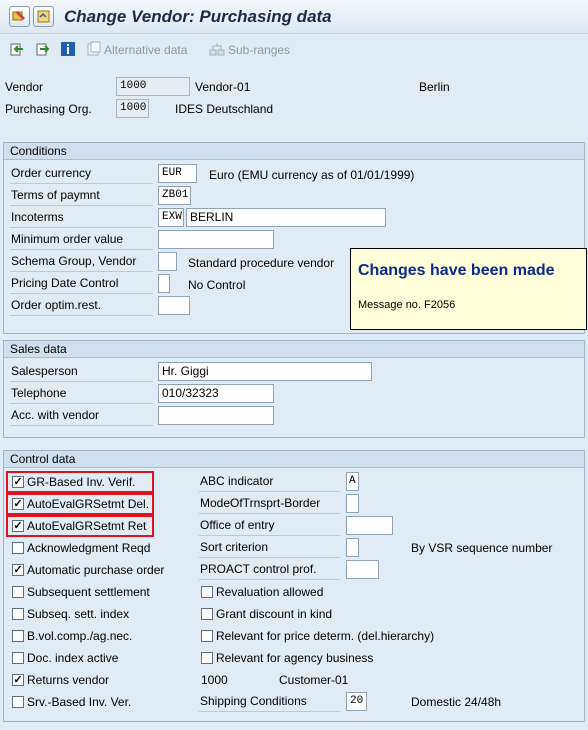 This screenshot has width=588, height=730. I want to click on incoterms-field-2: BERLIN, so click(286, 217).